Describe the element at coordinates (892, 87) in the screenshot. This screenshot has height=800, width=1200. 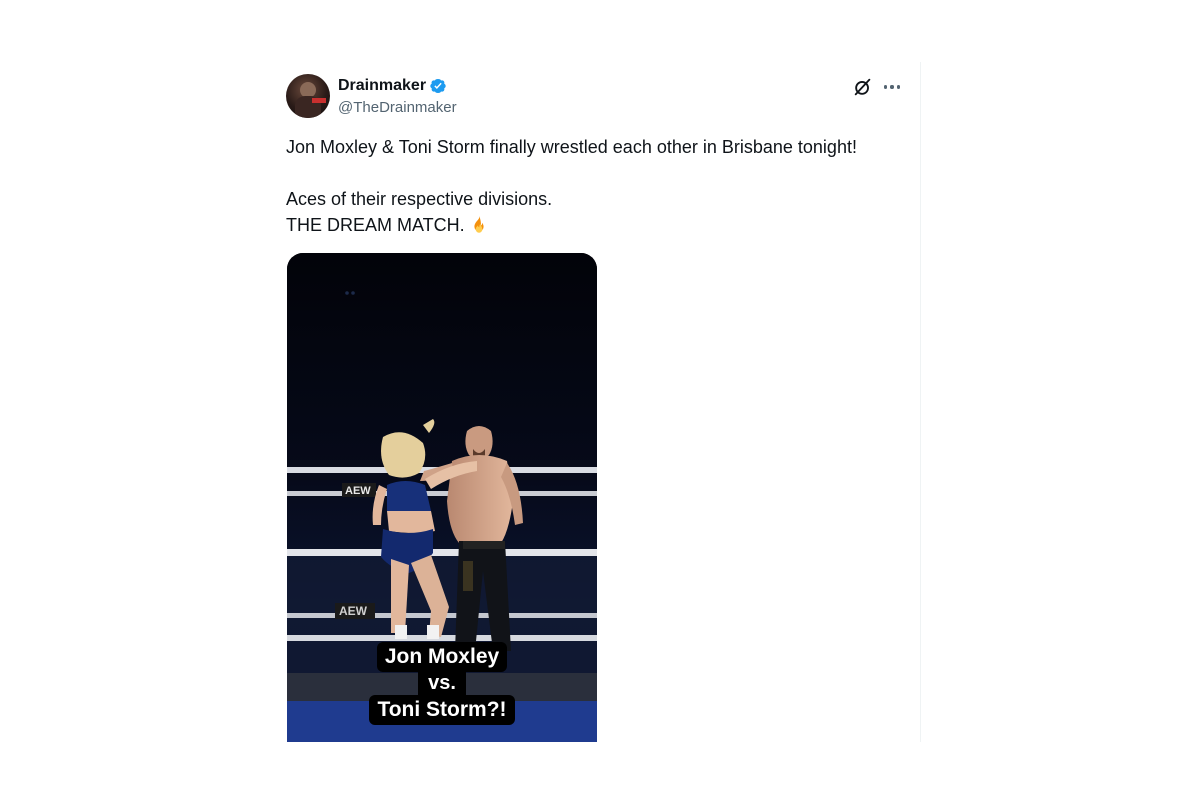
I see `more-options-icon` at that location.